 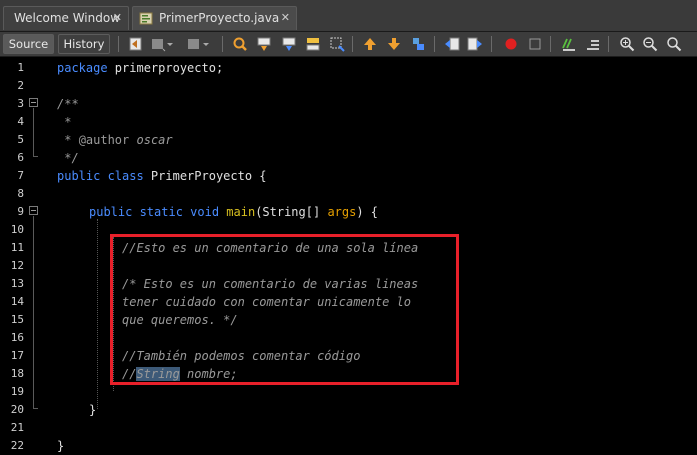 I want to click on method-name: main, so click(x=241, y=212).